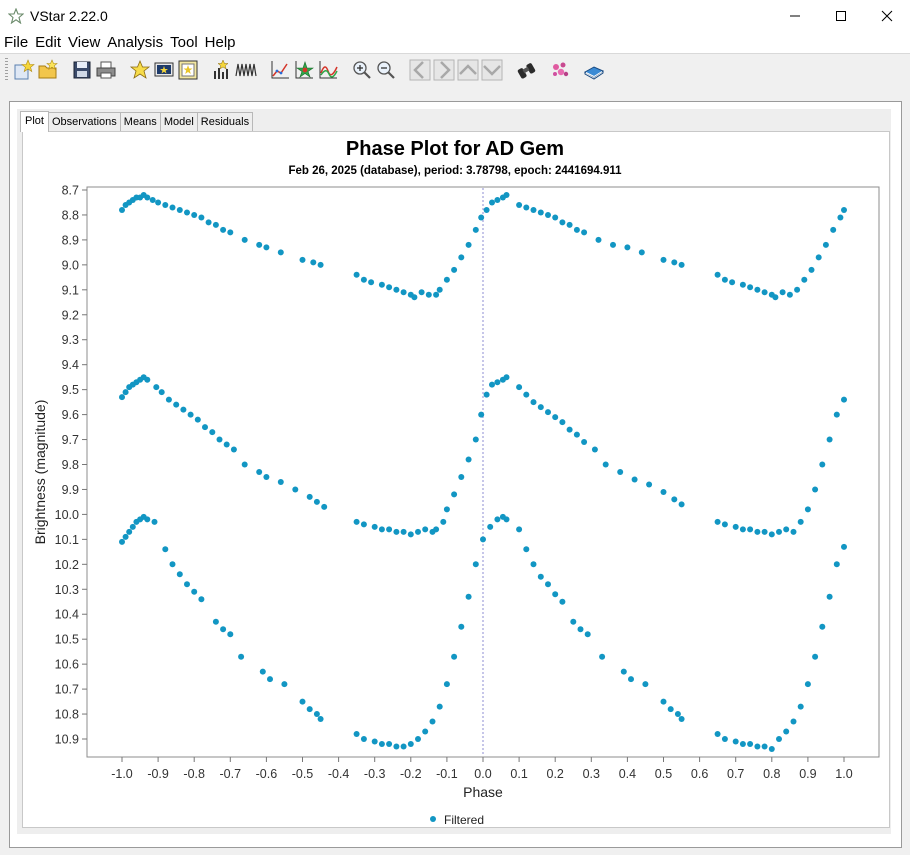 This screenshot has width=910, height=855. I want to click on x-tick-label: 0.8, so click(771, 774).